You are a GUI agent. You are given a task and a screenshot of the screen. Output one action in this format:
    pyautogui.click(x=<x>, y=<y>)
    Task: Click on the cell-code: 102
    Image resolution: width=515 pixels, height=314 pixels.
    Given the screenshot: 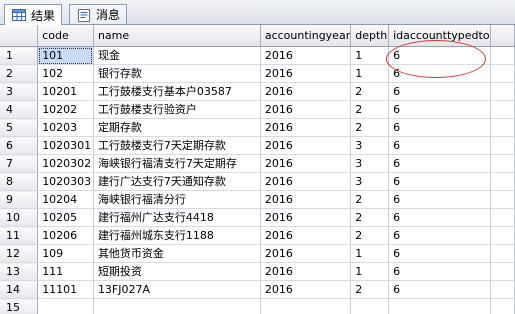 What is the action you would take?
    pyautogui.click(x=65, y=73)
    